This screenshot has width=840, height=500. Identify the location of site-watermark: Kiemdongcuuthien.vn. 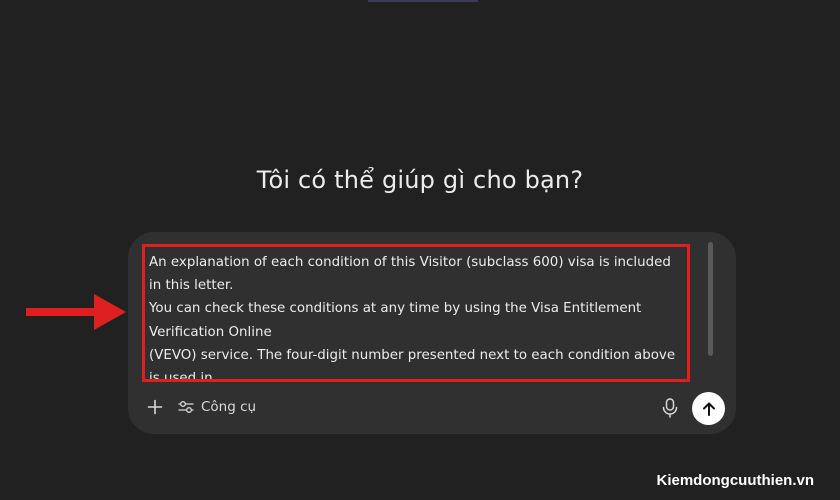
(735, 480).